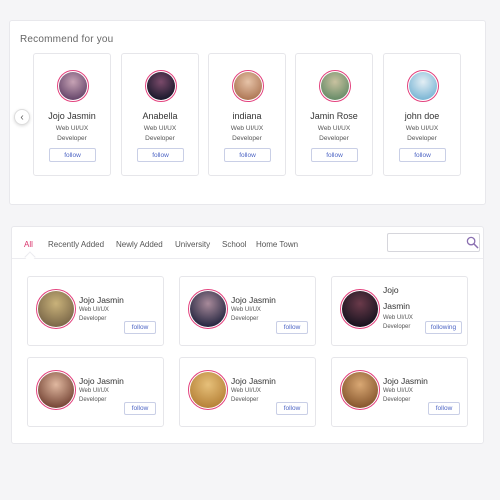 This screenshot has width=500, height=500. What do you see at coordinates (30, 257) in the screenshot?
I see `active-tab-indicator` at bounding box center [30, 257].